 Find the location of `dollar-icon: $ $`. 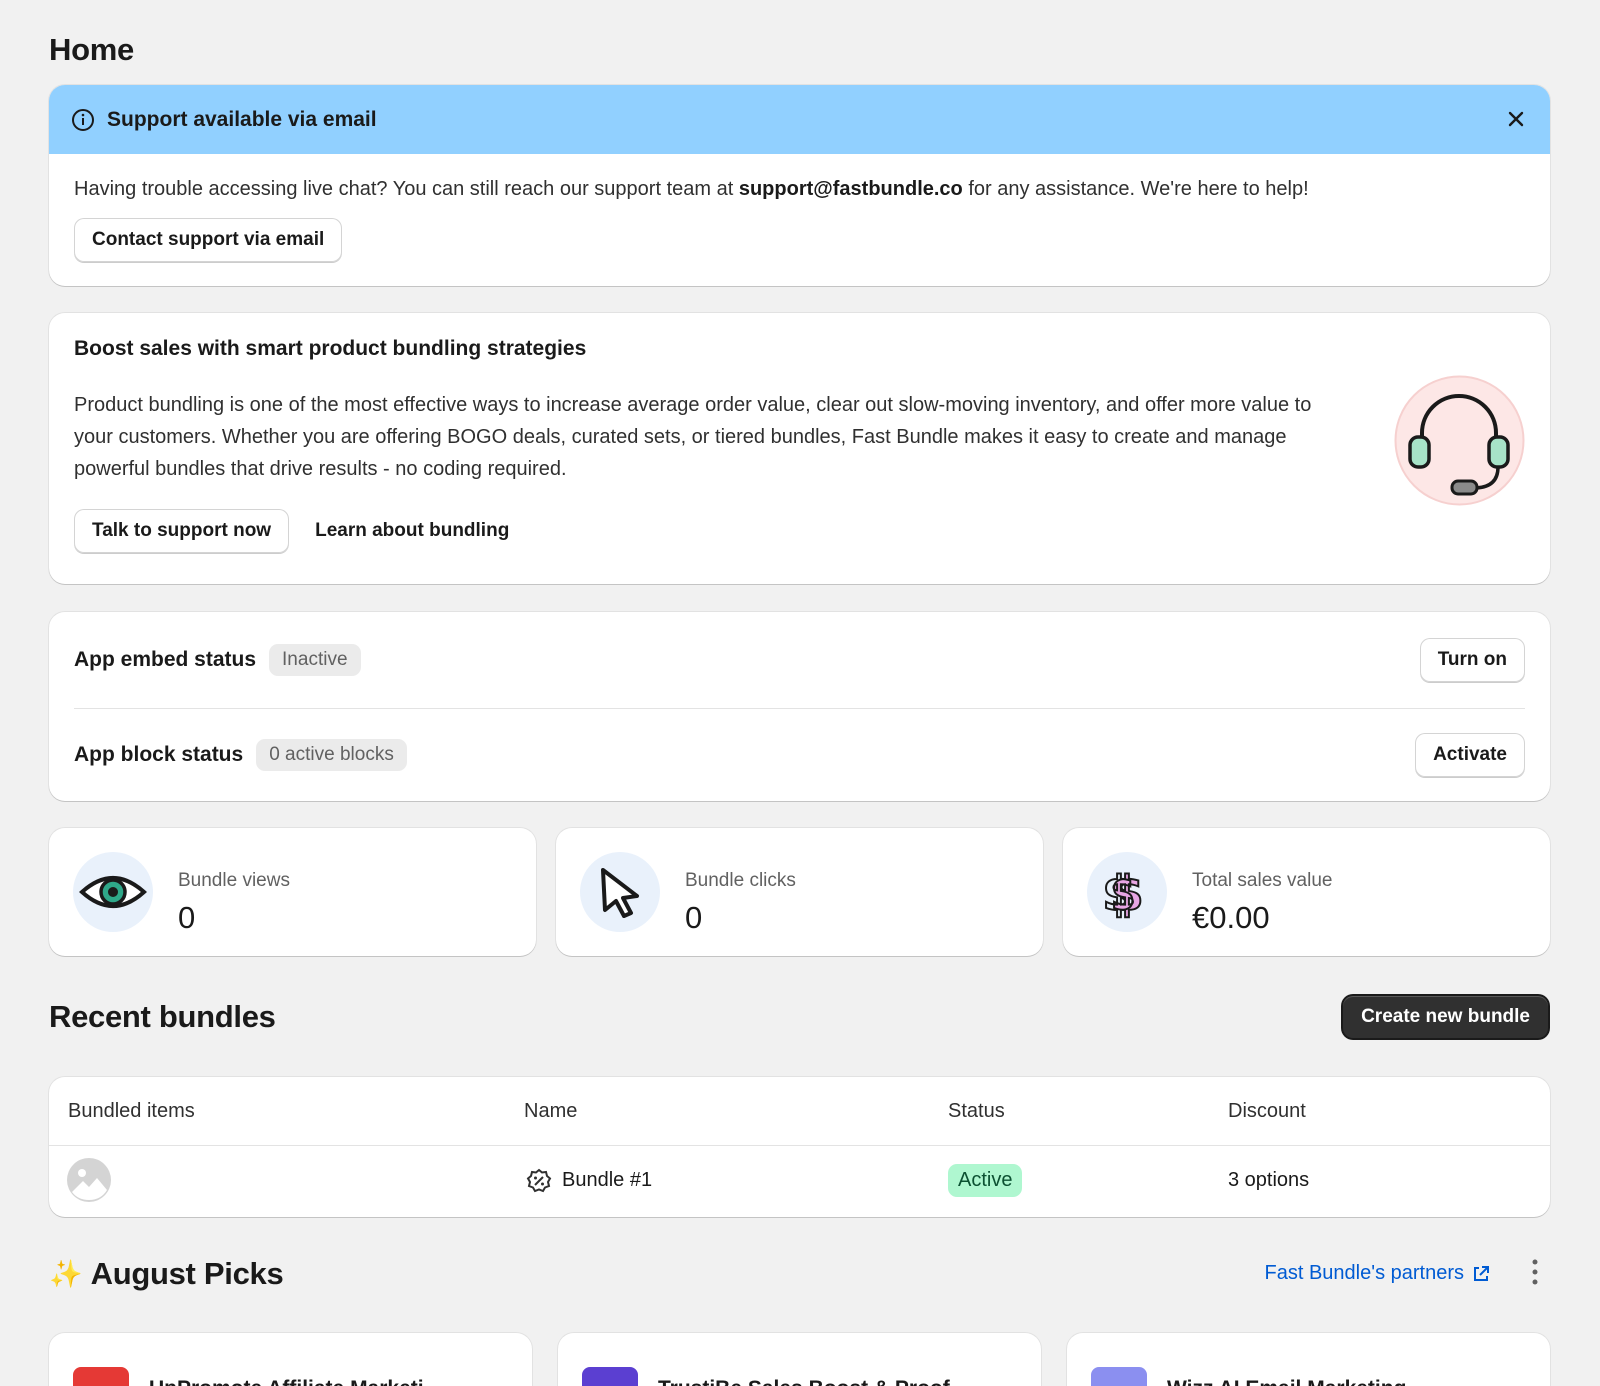

dollar-icon: $ $ is located at coordinates (1127, 892).